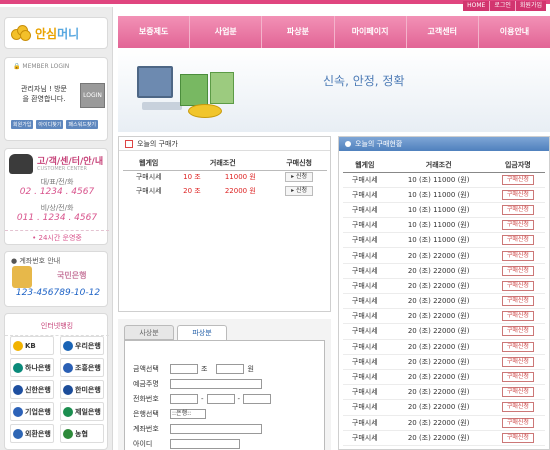 This screenshot has width=550, height=450. I want to click on bank-link: 신한은행, so click(32, 389).